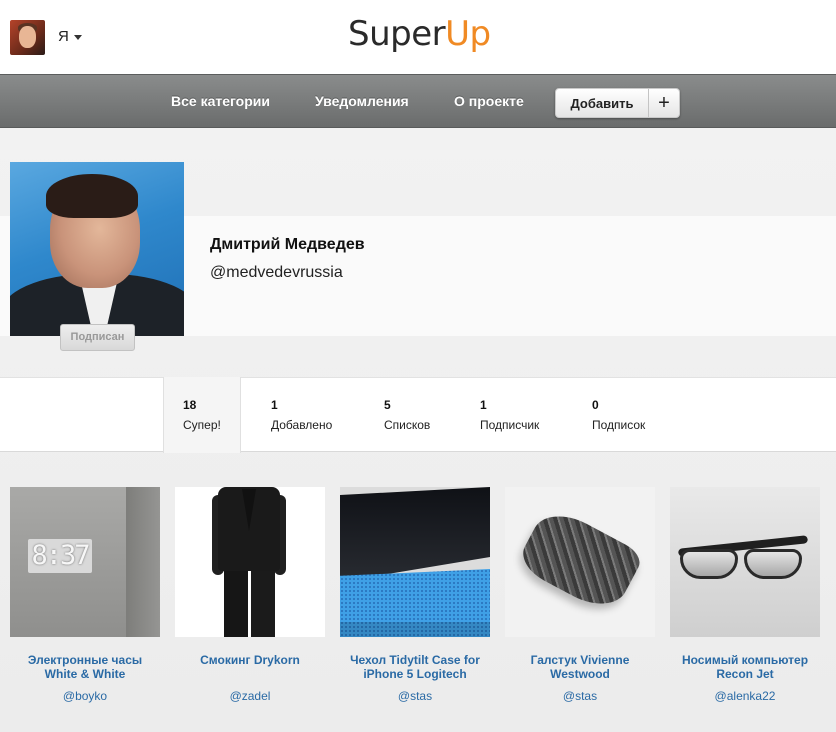  Describe the element at coordinates (92, 196) in the screenshot. I see `photo-hair` at that location.